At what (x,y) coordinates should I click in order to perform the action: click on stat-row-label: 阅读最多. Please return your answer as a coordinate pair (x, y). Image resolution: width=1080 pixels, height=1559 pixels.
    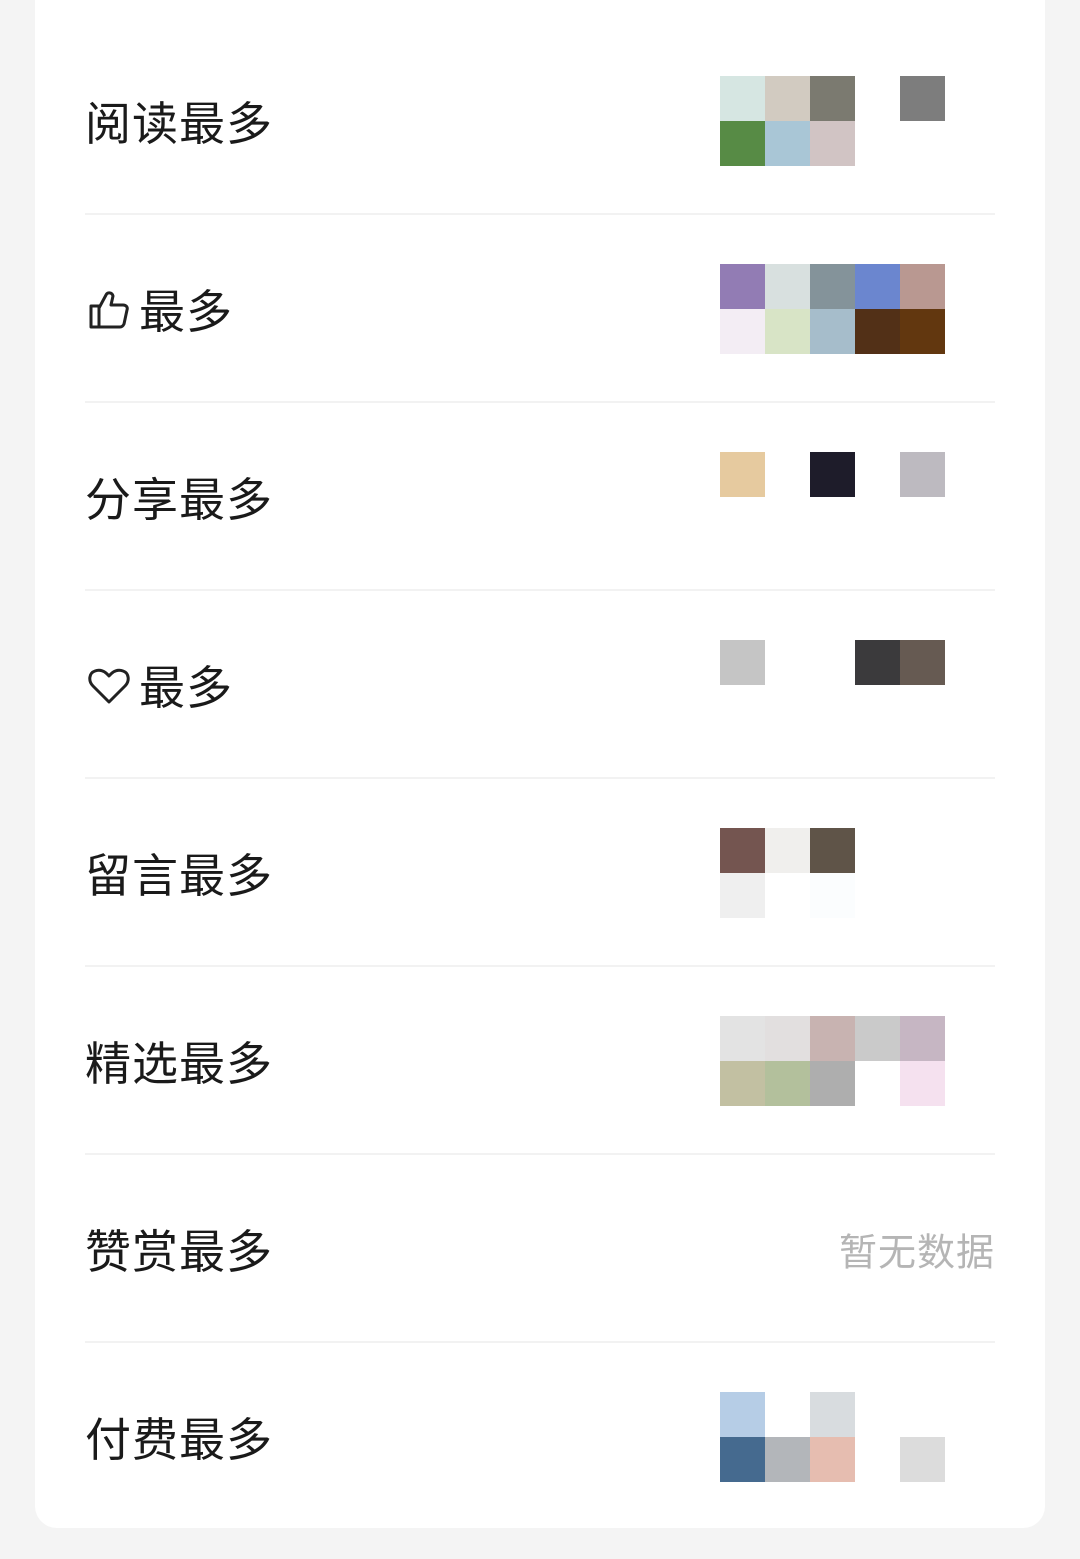
    Looking at the image, I should click on (179, 121).